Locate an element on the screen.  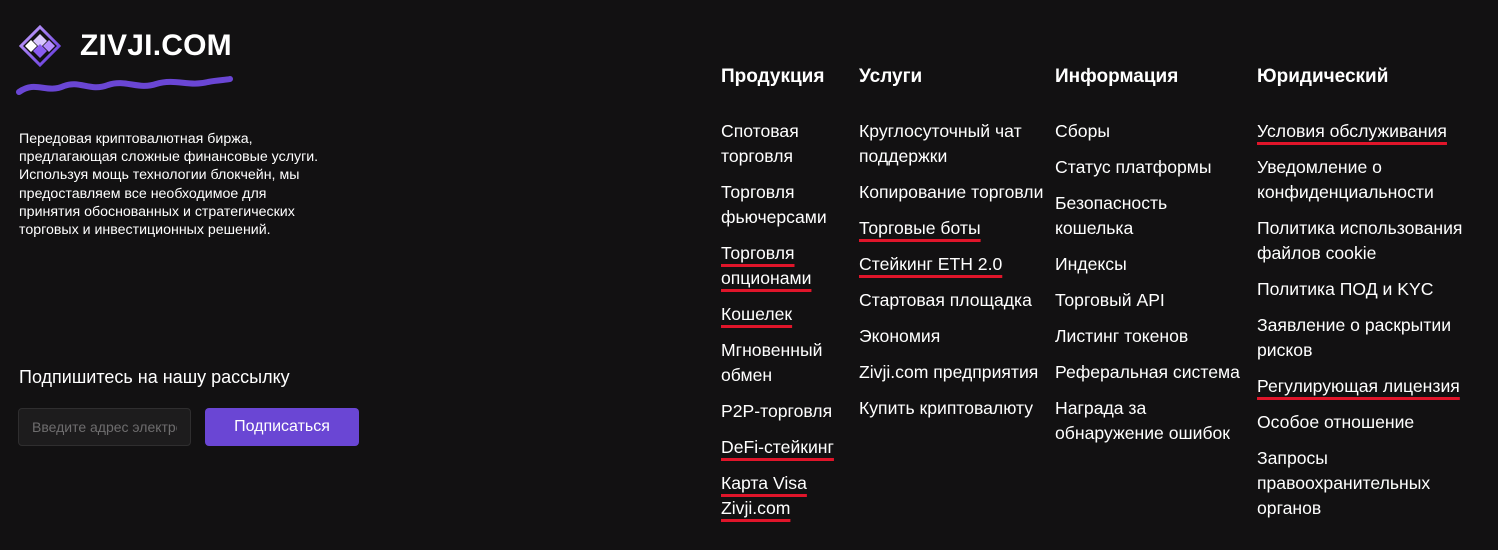
link-label: Заявление о раскрытии рисков is located at coordinates (1354, 337).